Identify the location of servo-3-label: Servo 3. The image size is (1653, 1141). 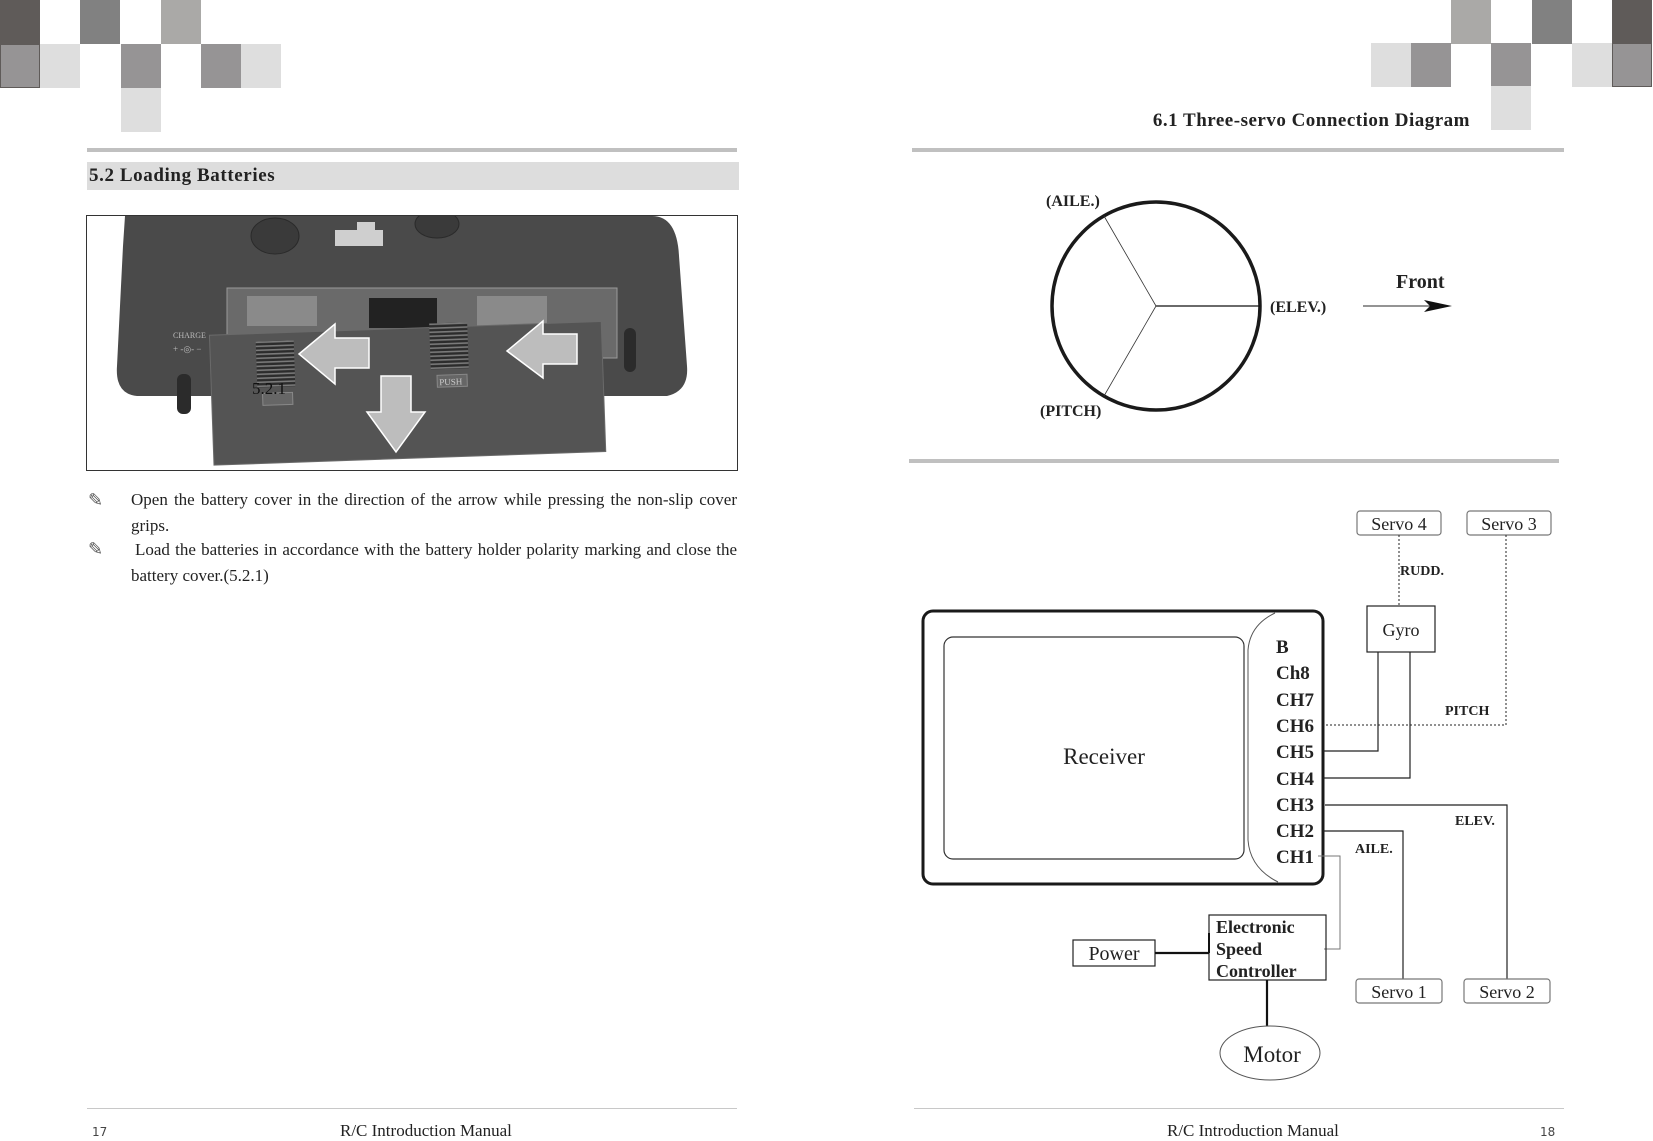
(1509, 524).